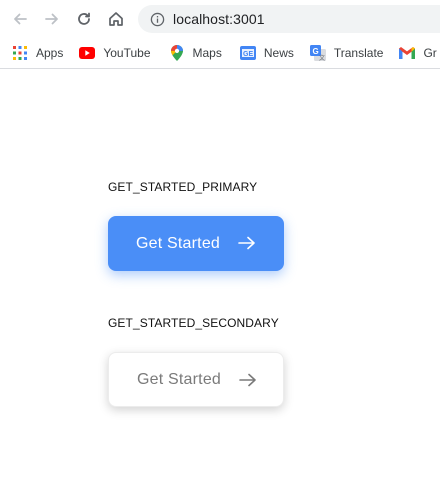 The width and height of the screenshot is (440, 499). What do you see at coordinates (289, 19) in the screenshot?
I see `address-bar: localhost:3001` at bounding box center [289, 19].